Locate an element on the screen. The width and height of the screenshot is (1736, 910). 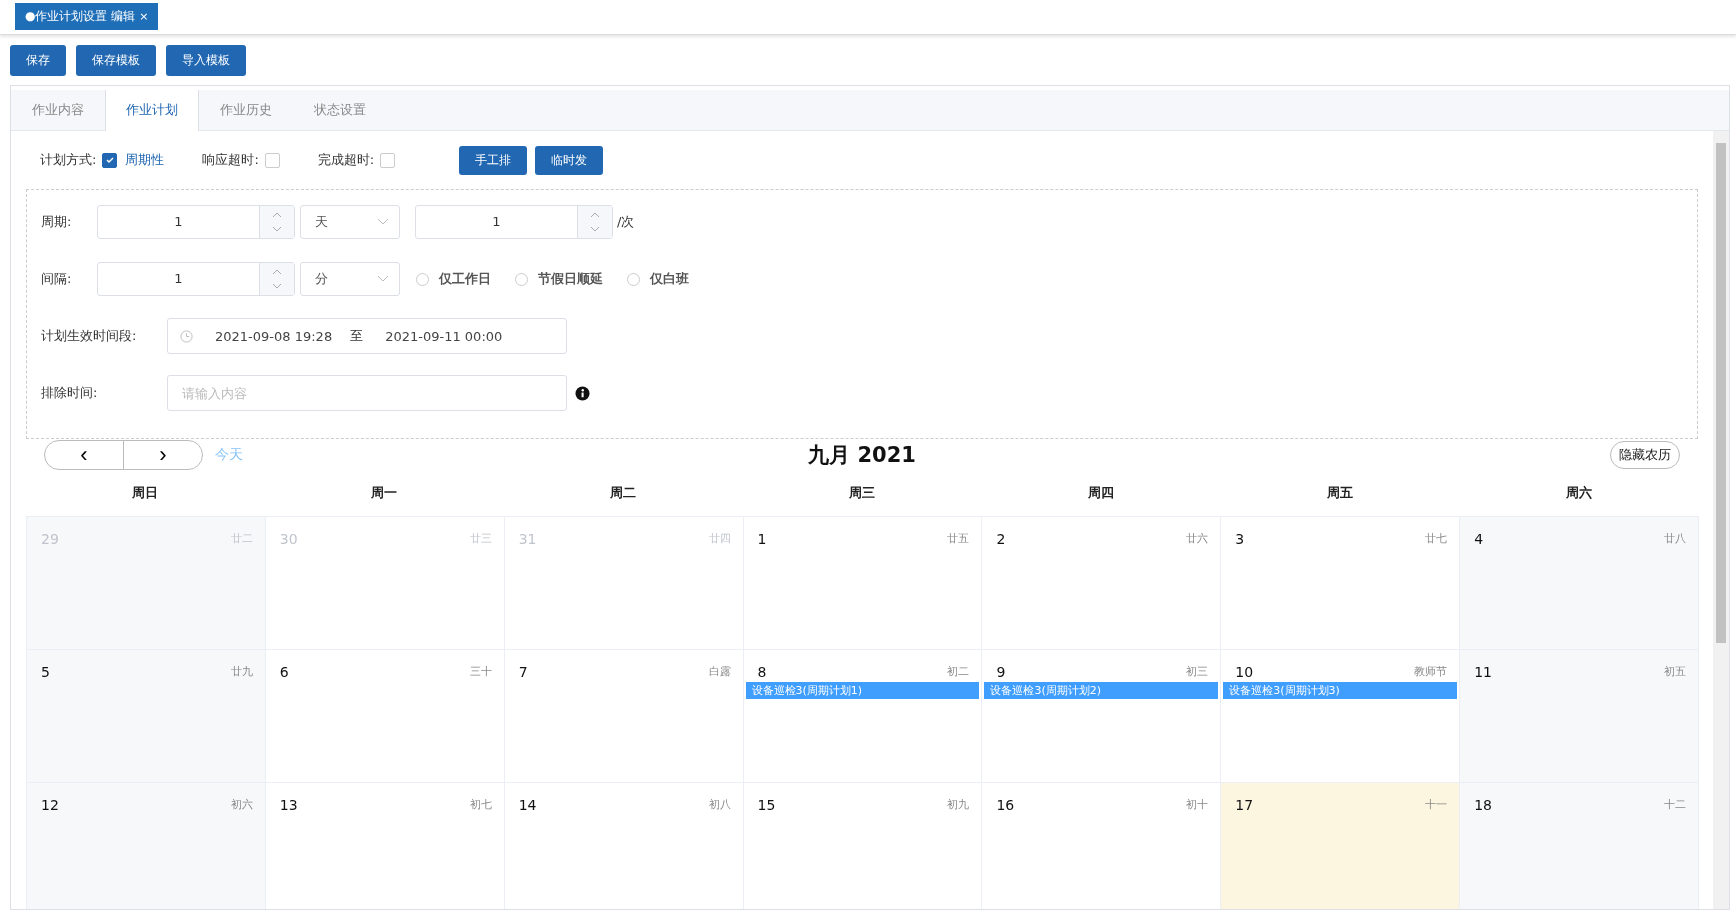
field-label: 计划生效时间段: is located at coordinates (89, 336).